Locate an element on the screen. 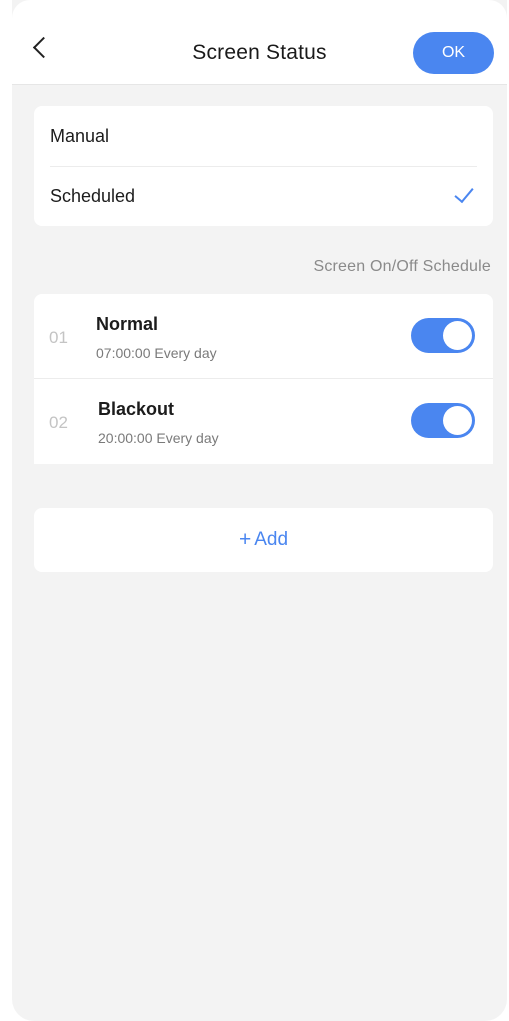 The height and width of the screenshot is (1021, 509). schedule-name: Normal is located at coordinates (127, 324).